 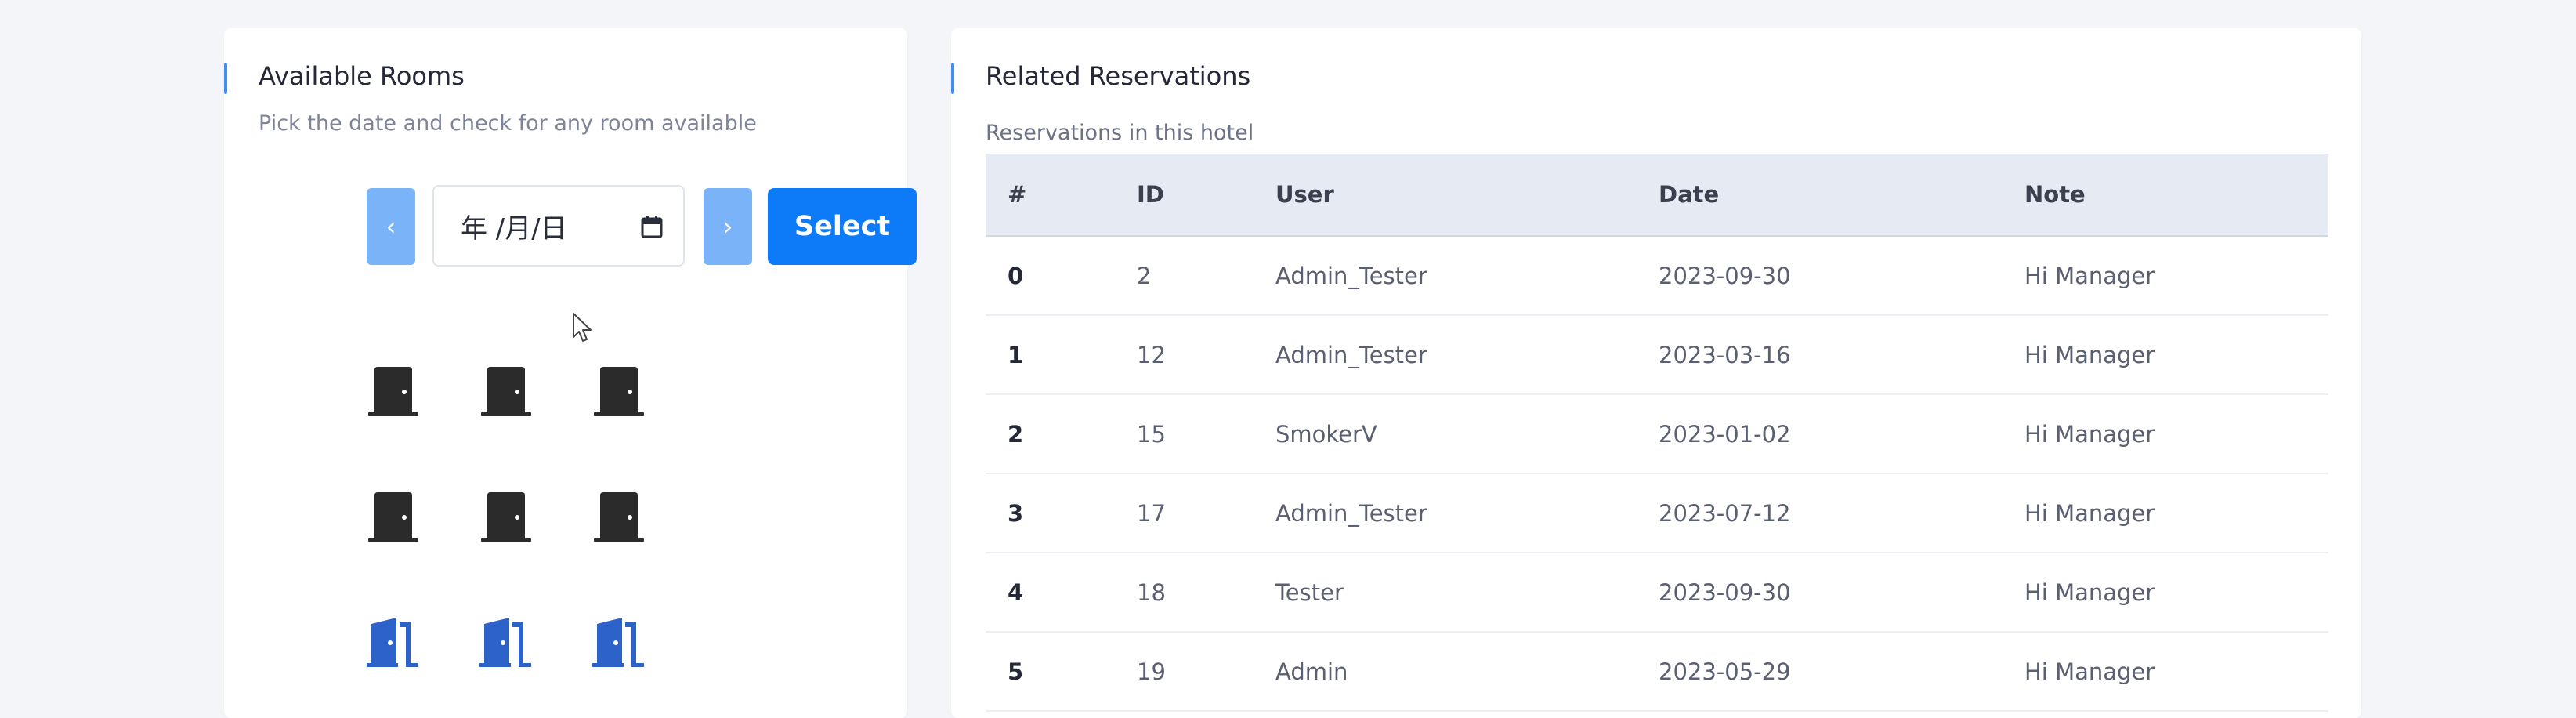 I want to click on chevron-right-icon: ›, so click(x=727, y=227).